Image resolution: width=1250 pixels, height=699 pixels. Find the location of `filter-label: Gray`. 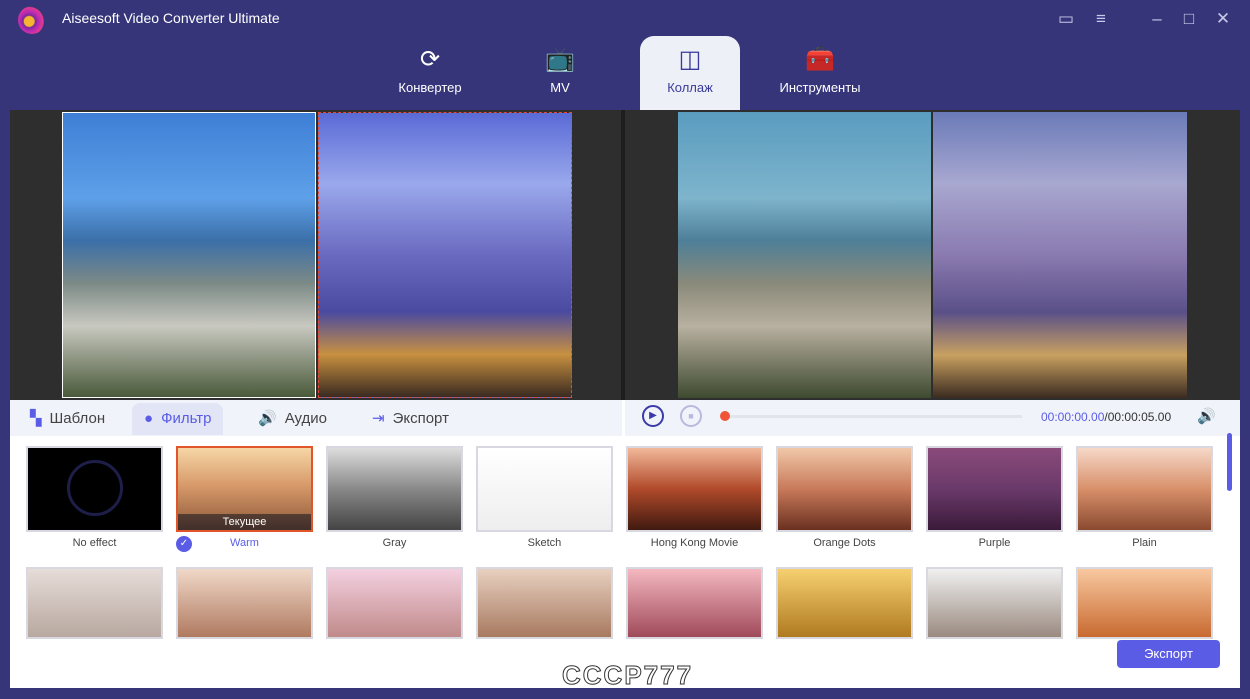

filter-label: Gray is located at coordinates (394, 543).